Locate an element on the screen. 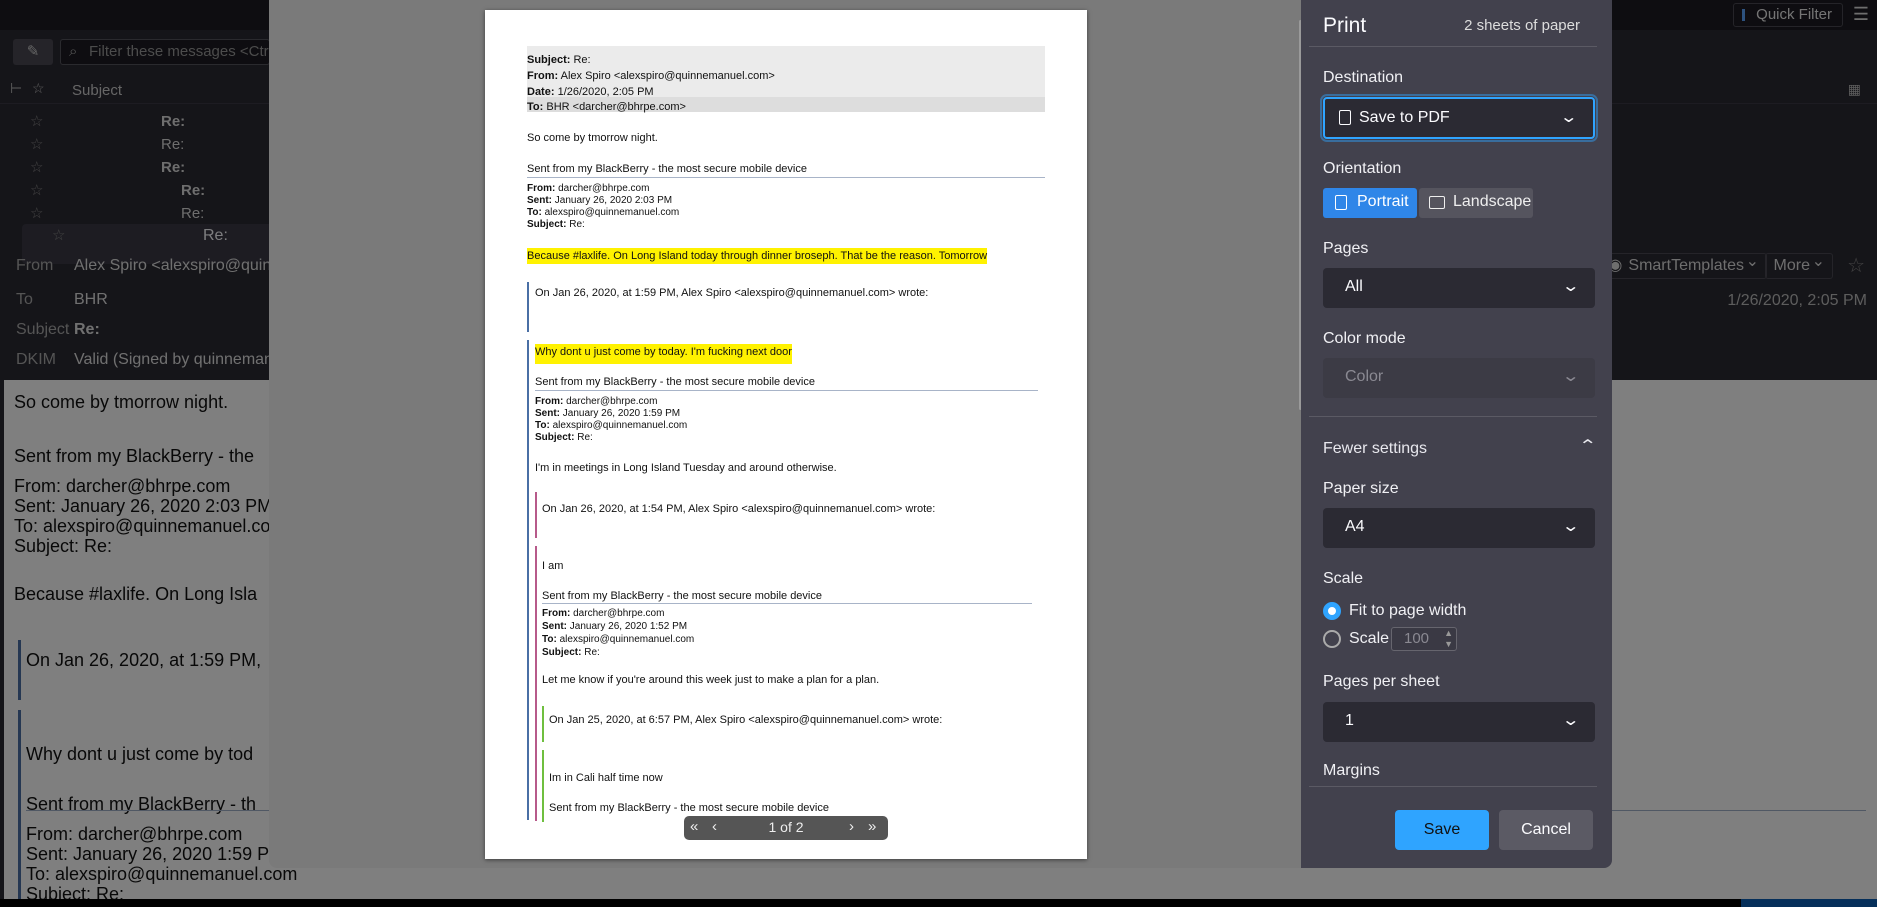 This screenshot has height=907, width=1877. pv-meta: Sent: January 26, 2020 1:52 PM is located at coordinates (615, 626).